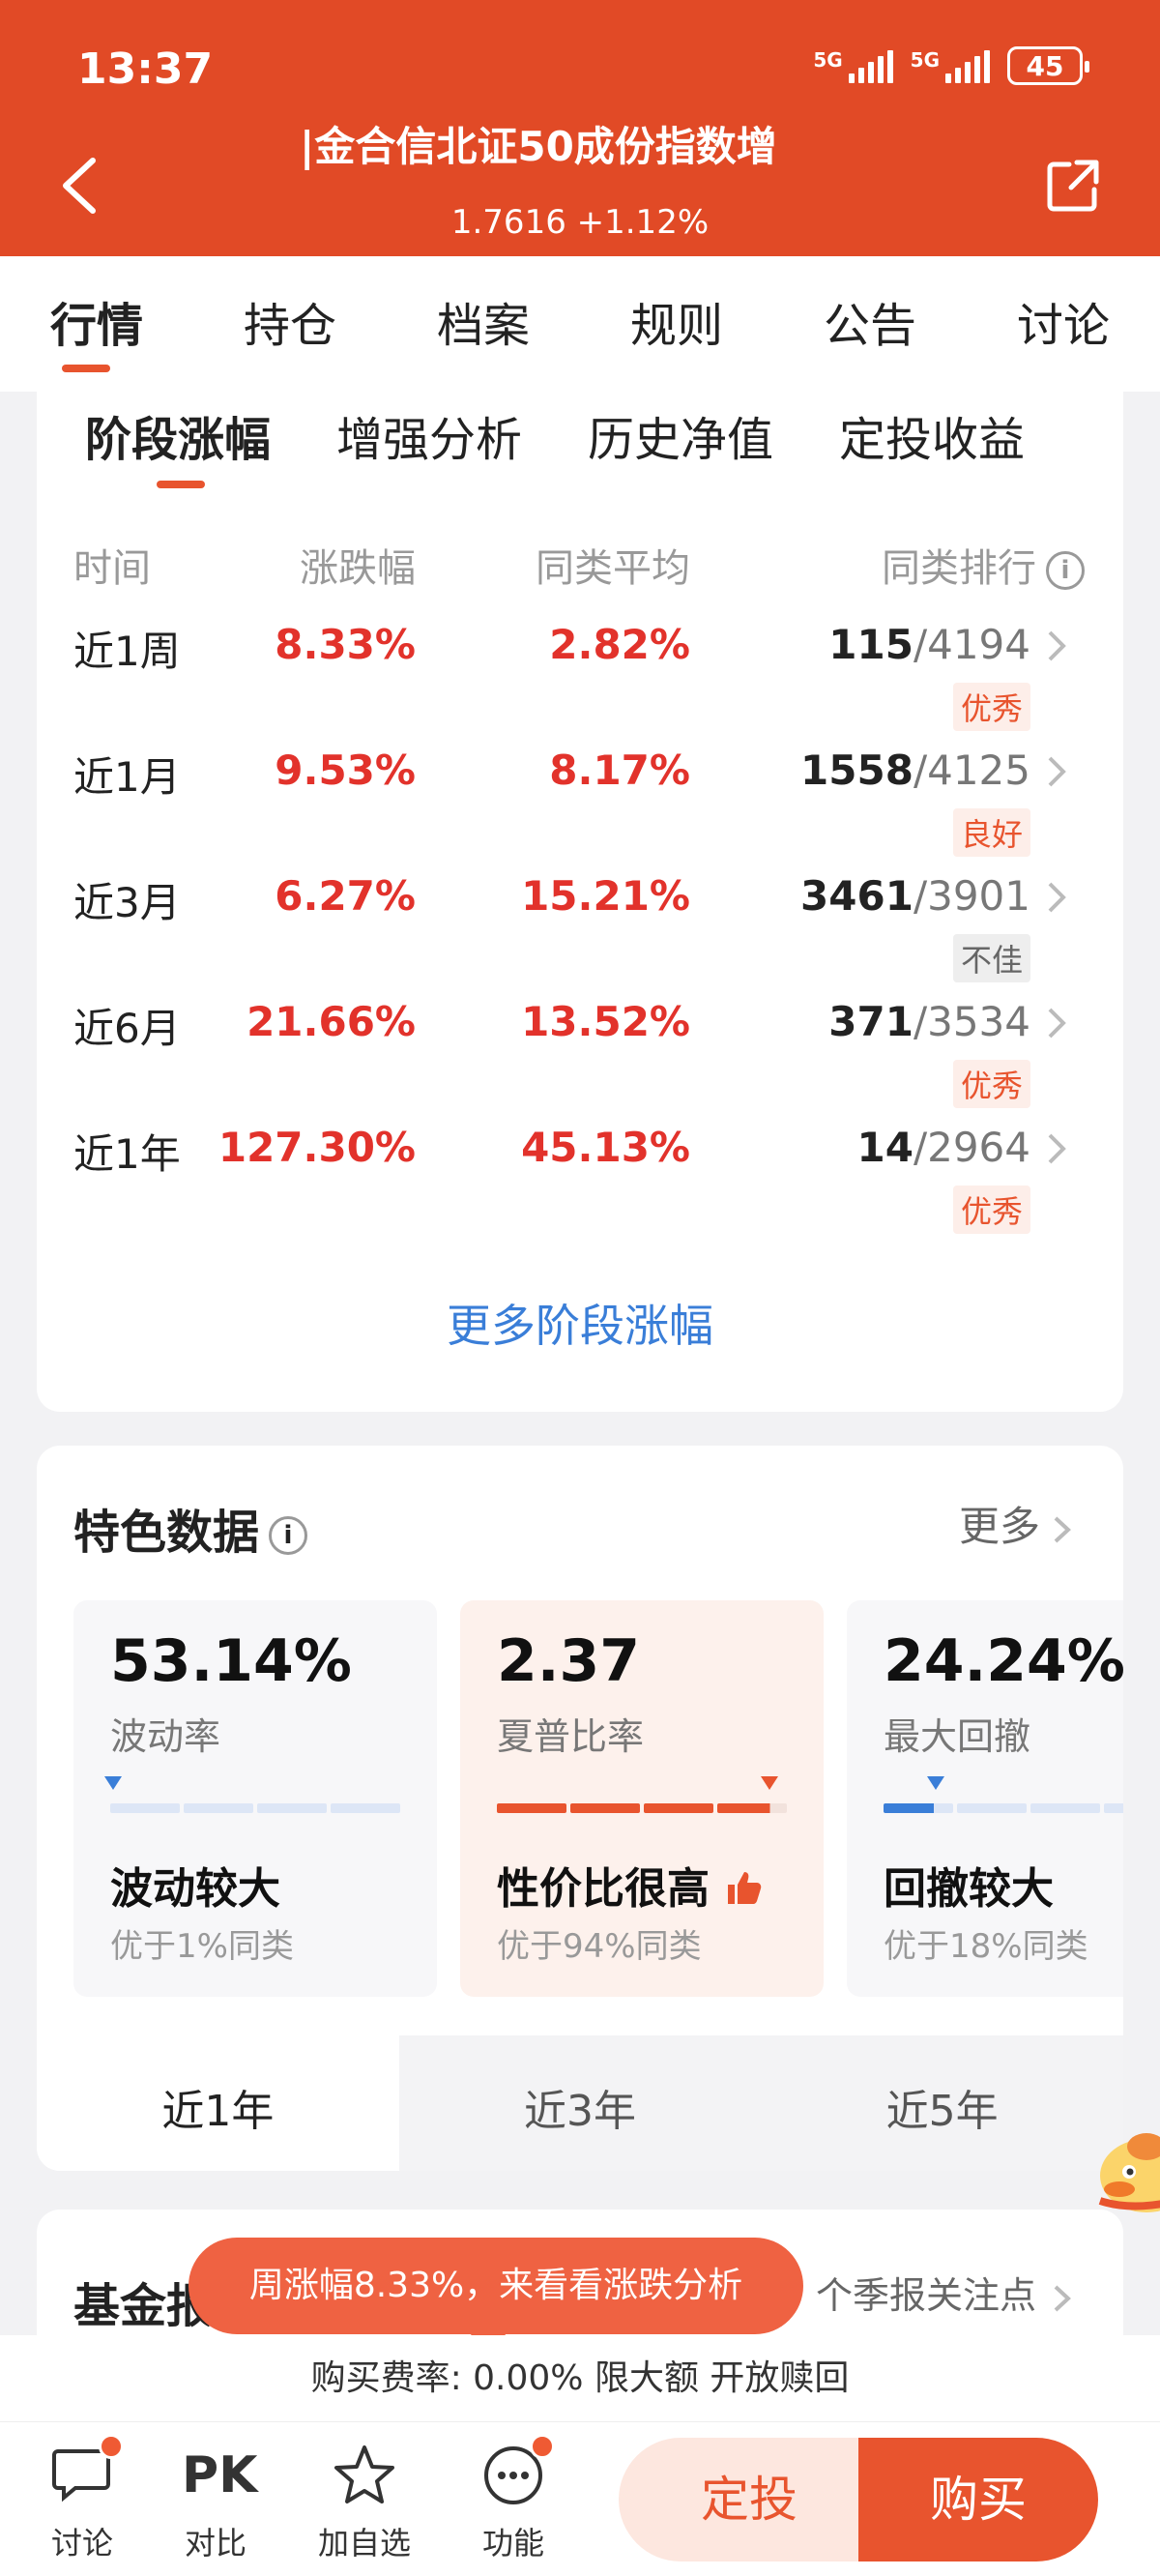  What do you see at coordinates (978, 2499) in the screenshot?
I see `buy-button: 购买` at bounding box center [978, 2499].